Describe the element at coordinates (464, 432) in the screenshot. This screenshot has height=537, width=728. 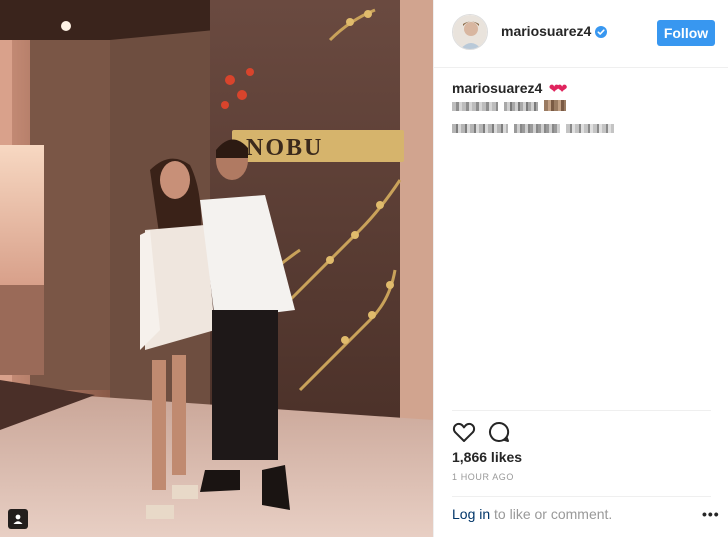
I see `heart-outline-icon` at that location.